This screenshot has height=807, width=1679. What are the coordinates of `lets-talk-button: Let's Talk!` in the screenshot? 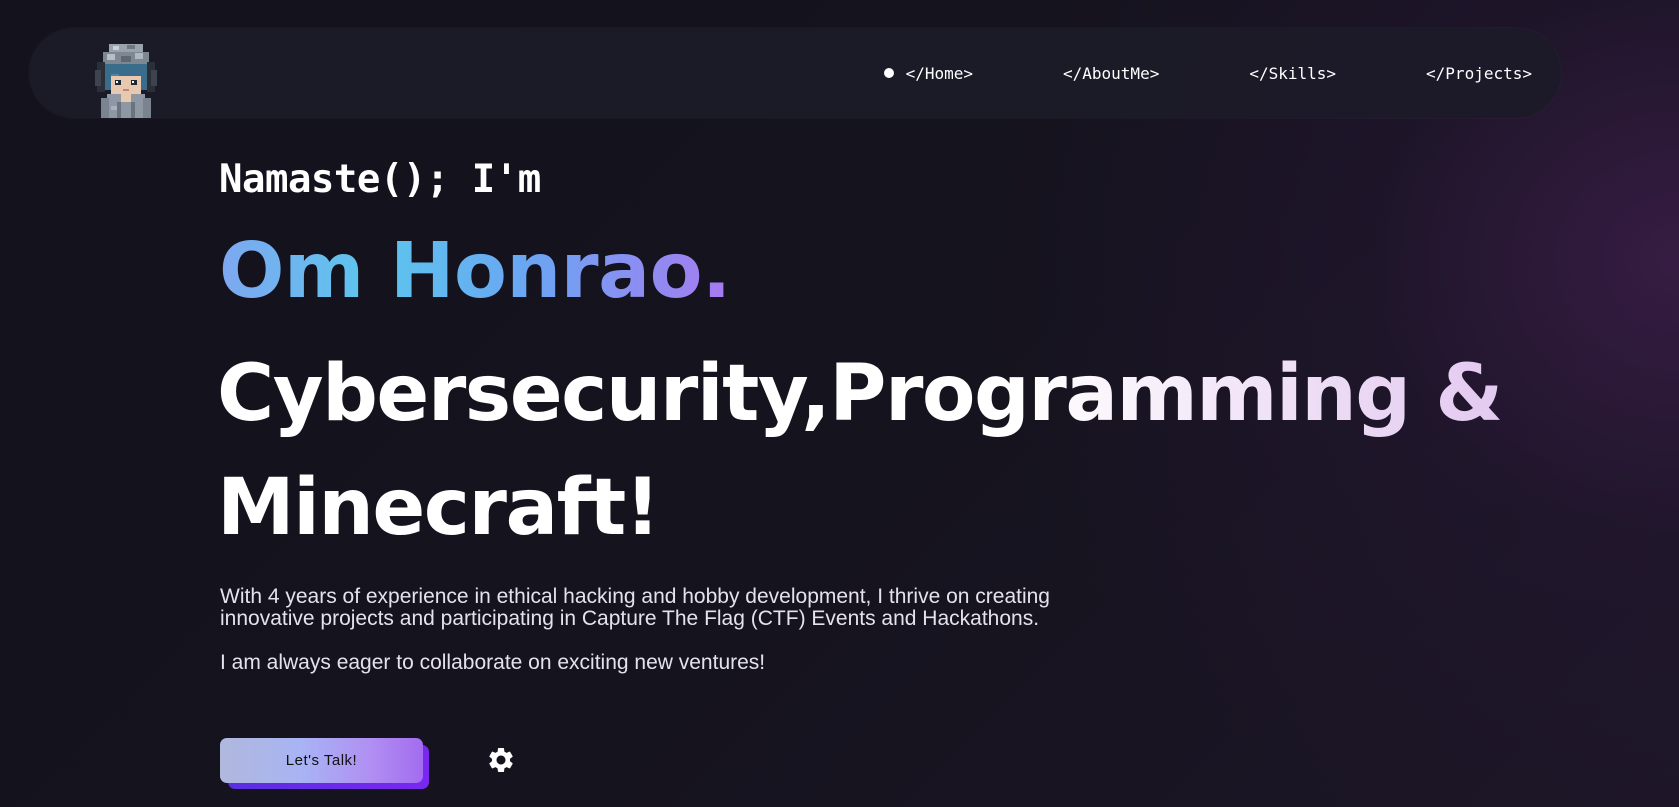 It's located at (321, 760).